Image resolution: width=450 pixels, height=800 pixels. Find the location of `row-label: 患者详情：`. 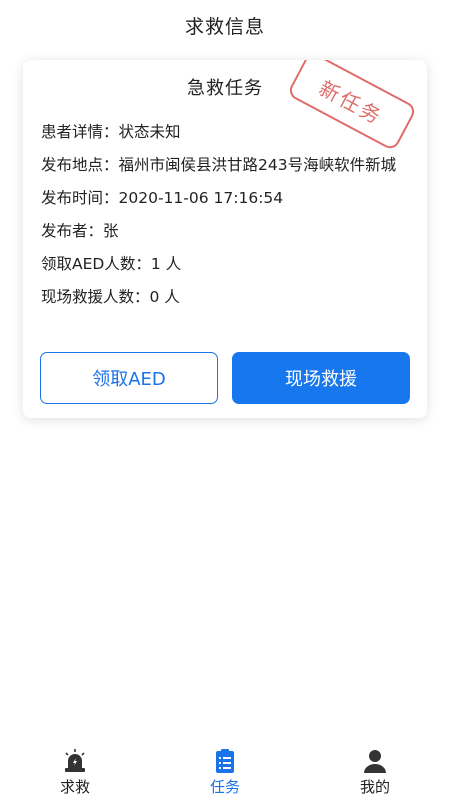

row-label: 患者详情： is located at coordinates (80, 132).